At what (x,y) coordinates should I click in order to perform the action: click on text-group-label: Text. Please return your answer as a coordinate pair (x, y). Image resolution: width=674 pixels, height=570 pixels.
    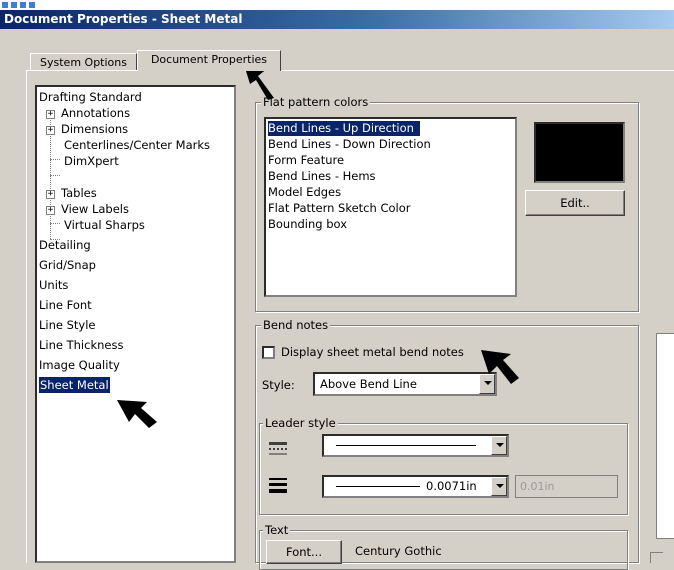
    Looking at the image, I should click on (277, 530).